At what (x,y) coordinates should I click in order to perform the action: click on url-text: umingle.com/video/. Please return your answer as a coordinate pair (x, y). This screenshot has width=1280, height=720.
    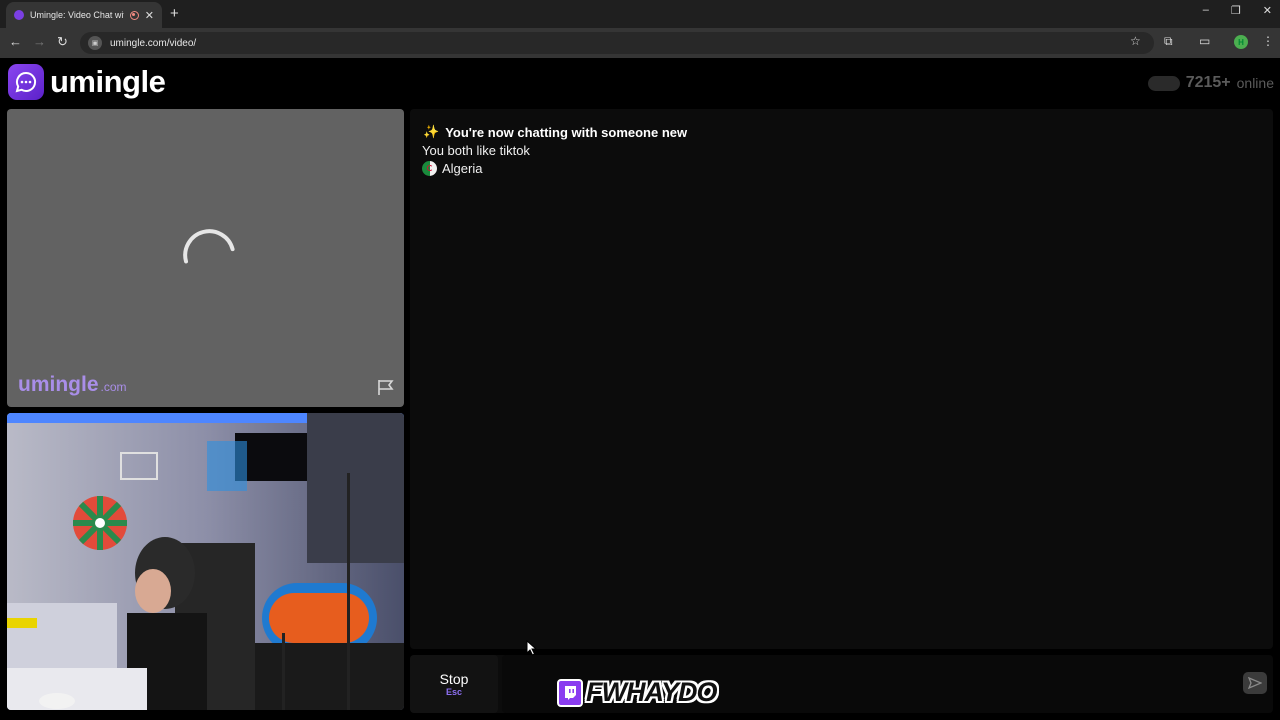
    Looking at the image, I should click on (153, 43).